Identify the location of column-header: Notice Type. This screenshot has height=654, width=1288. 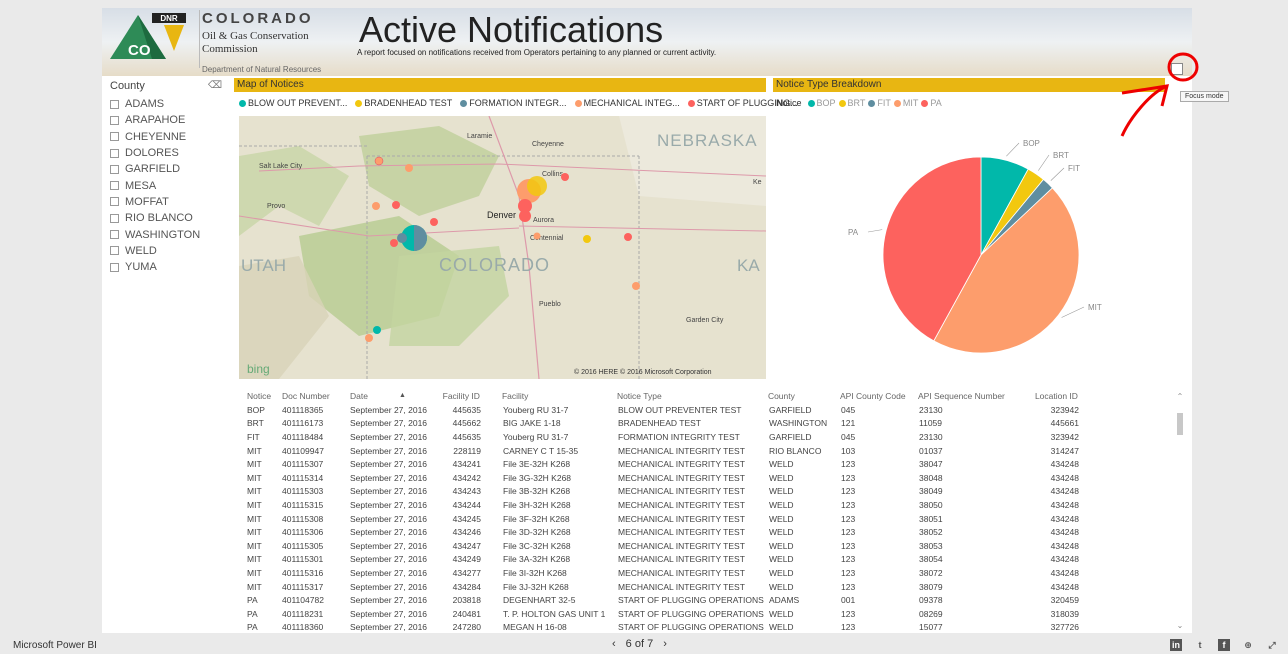
(680, 396).